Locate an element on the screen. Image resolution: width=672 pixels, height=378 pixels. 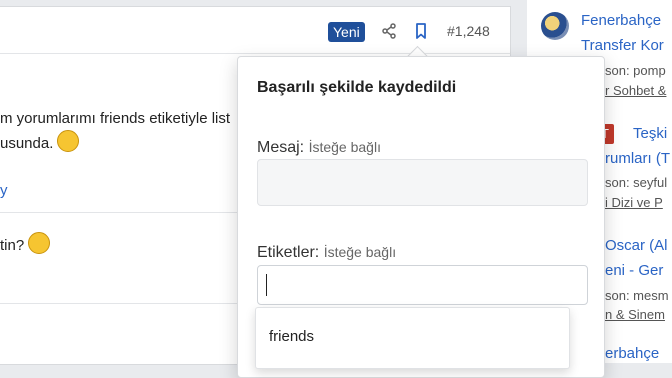
sidebar-item-title: Oscar (Al is located at coordinates (636, 245).